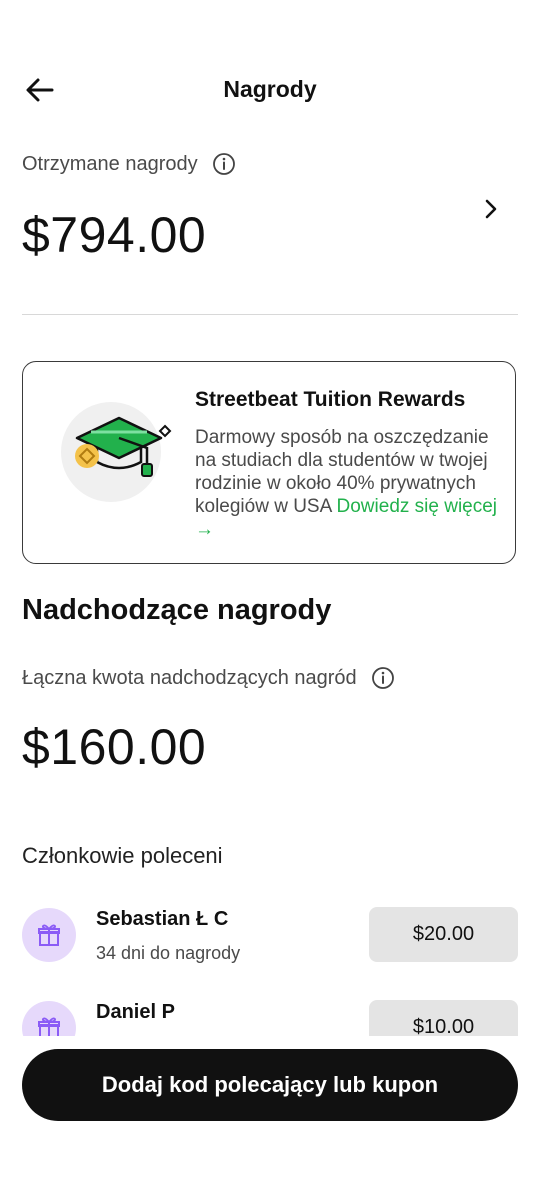 The width and height of the screenshot is (540, 1200). I want to click on upcoming-rewards-heading: Nadchodzące nagrody, so click(177, 610).